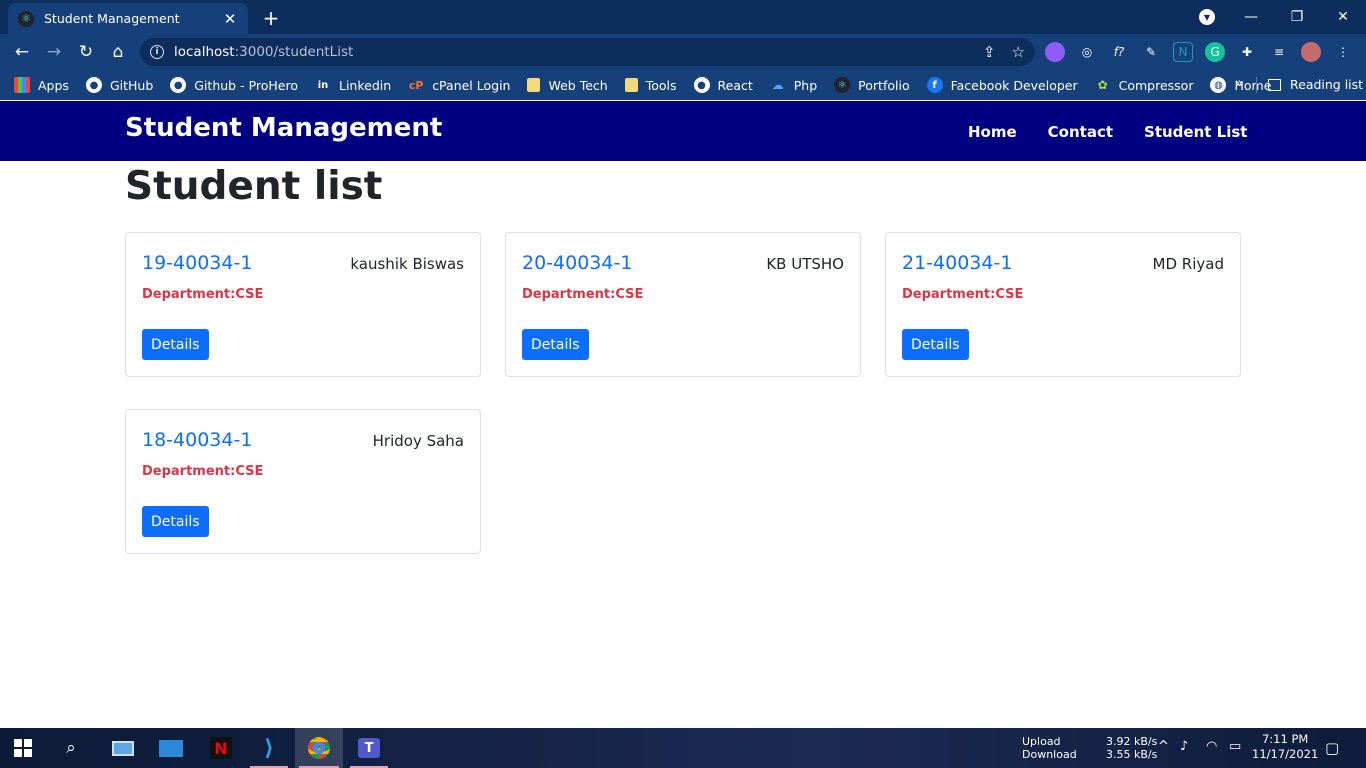 Image resolution: width=1366 pixels, height=768 pixels. Describe the element at coordinates (1119, 52) in the screenshot. I see `extension-fx-icon: f?` at that location.